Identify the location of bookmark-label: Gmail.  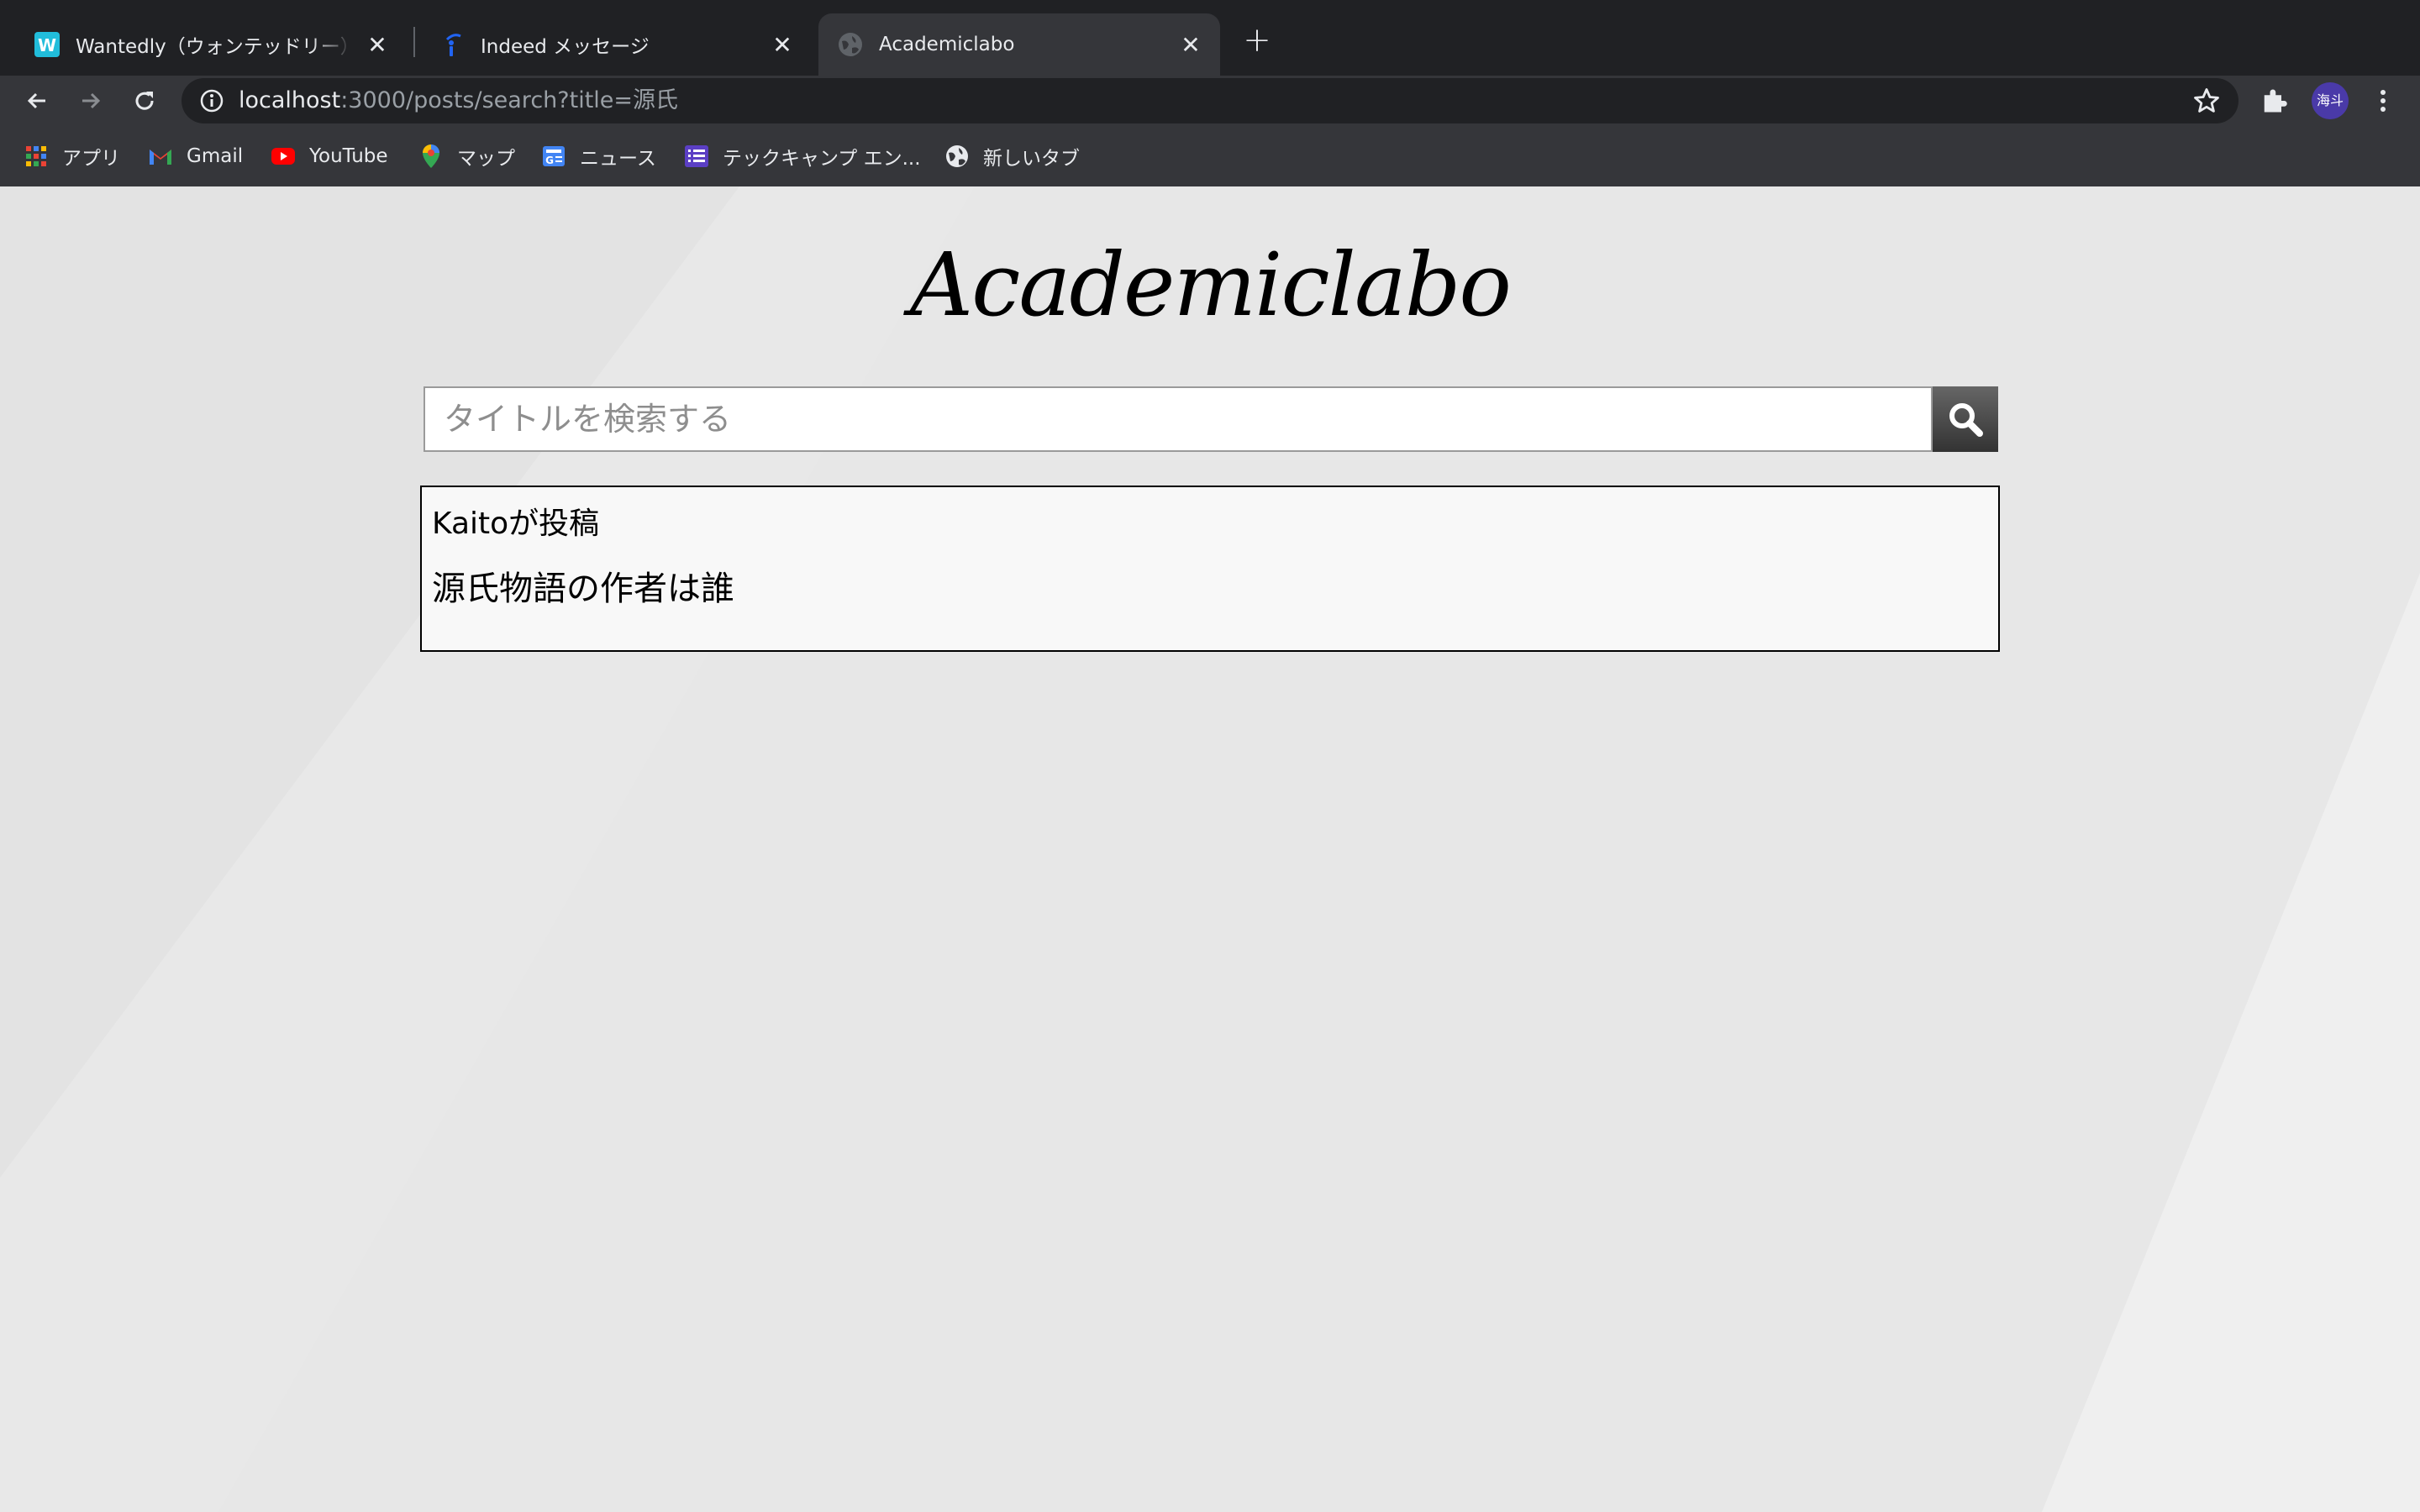
(216, 156).